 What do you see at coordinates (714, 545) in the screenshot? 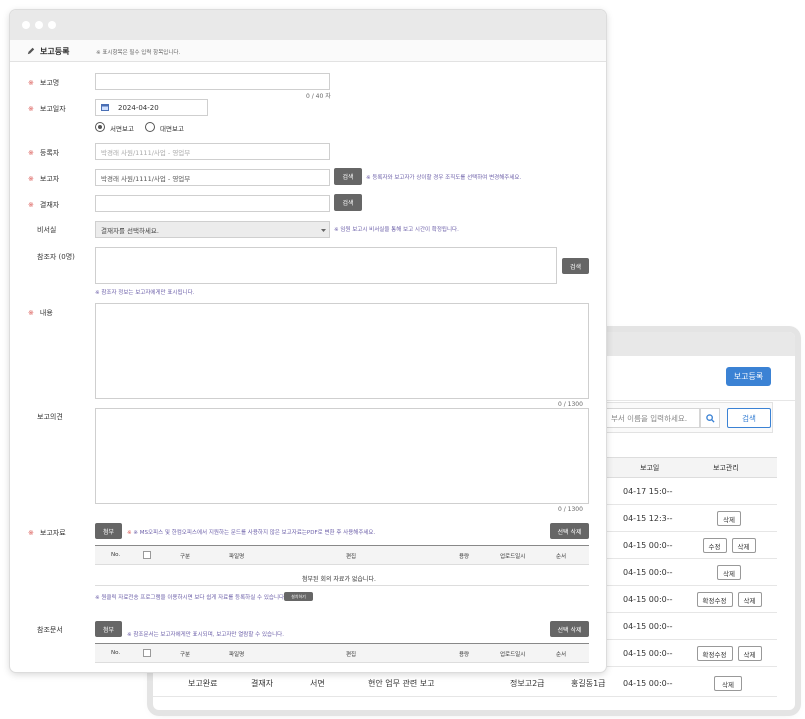
I see `row-edit-button: 수정` at bounding box center [714, 545].